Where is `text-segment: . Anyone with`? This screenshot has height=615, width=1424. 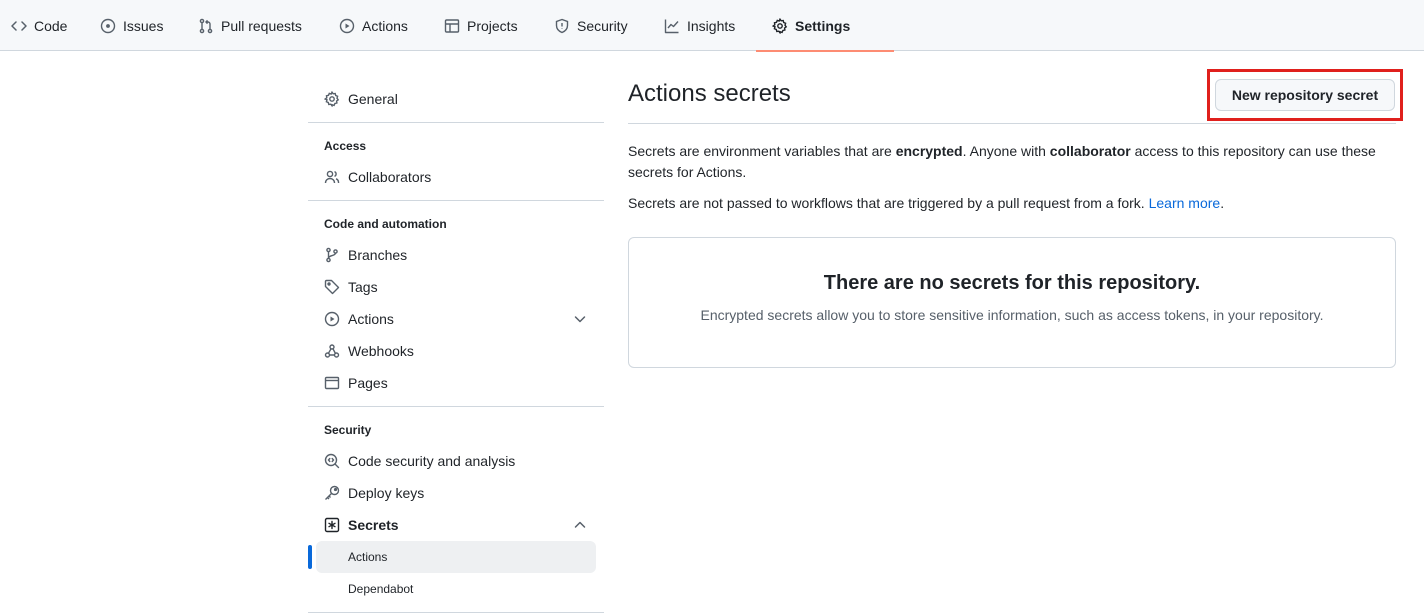 text-segment: . Anyone with is located at coordinates (1006, 151).